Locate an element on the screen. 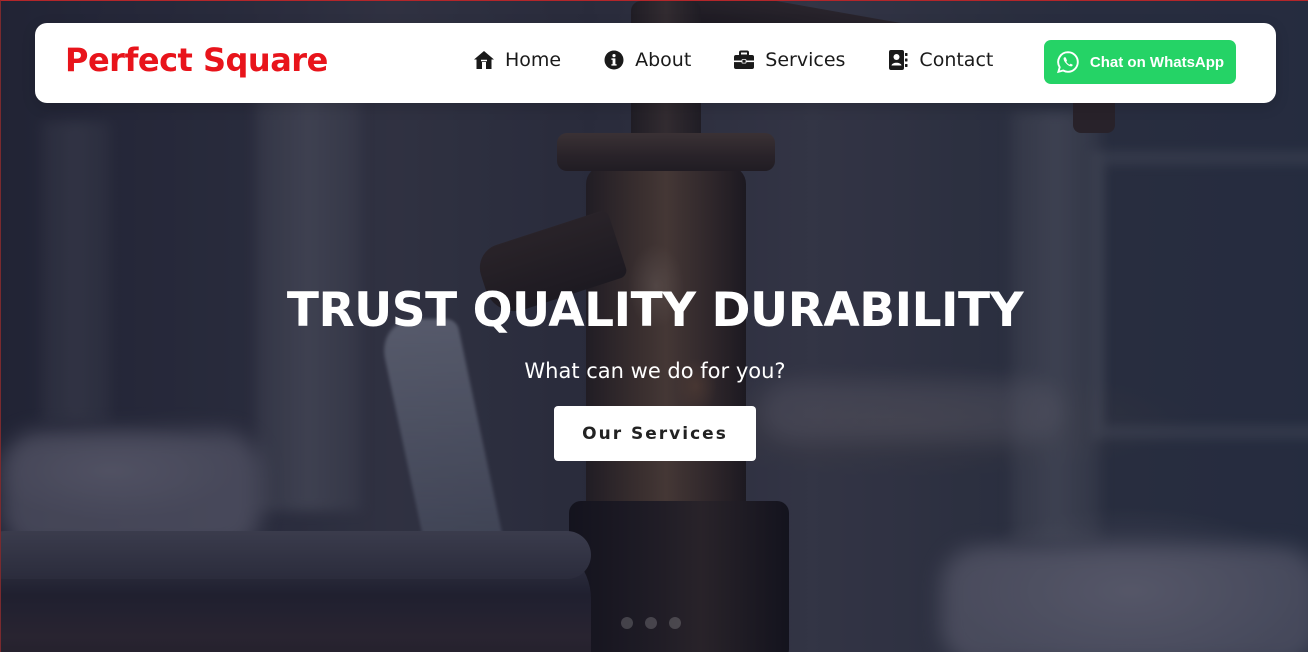  whatsapp-chat-button: Chat on WhatsApp is located at coordinates (1140, 62).